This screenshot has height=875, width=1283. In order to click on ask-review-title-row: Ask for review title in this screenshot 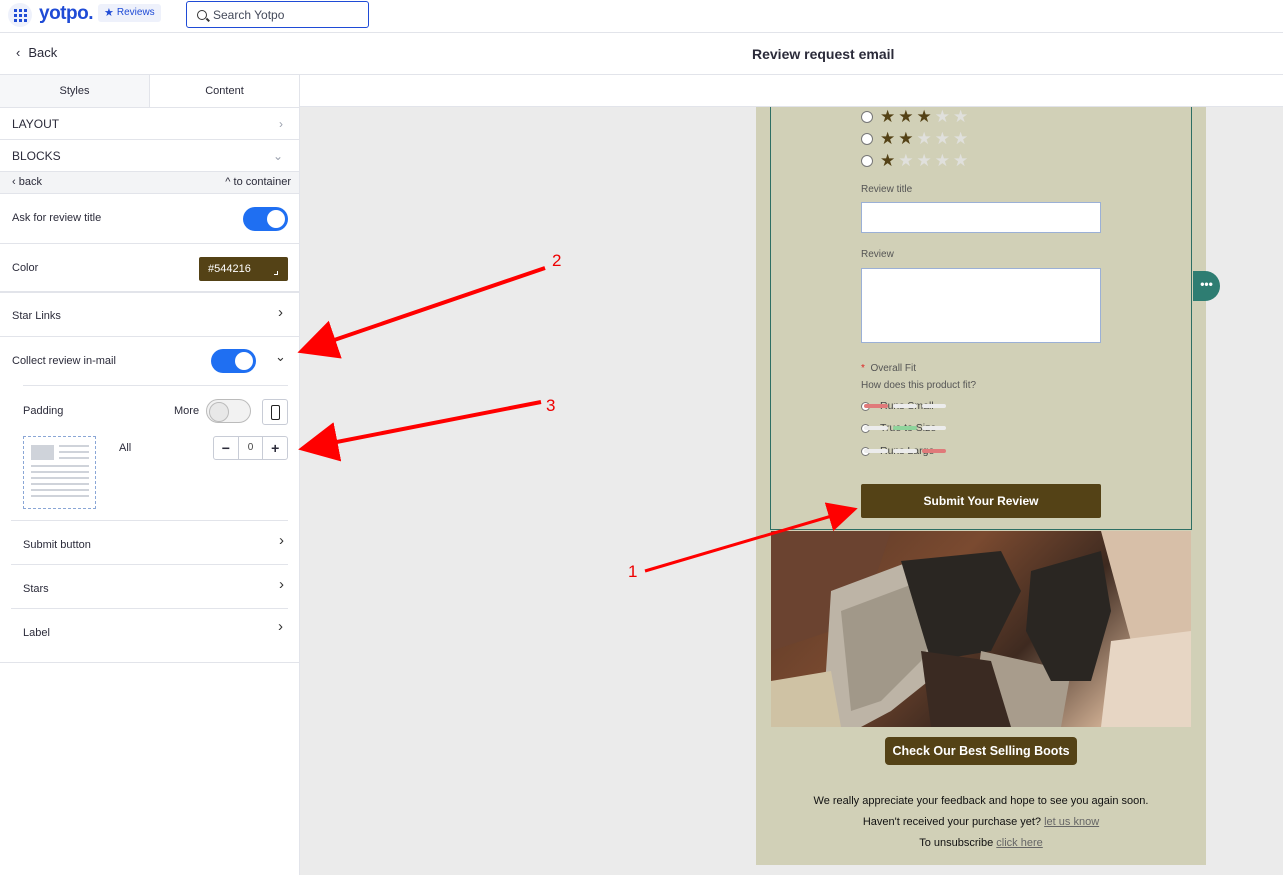, I will do `click(149, 219)`.